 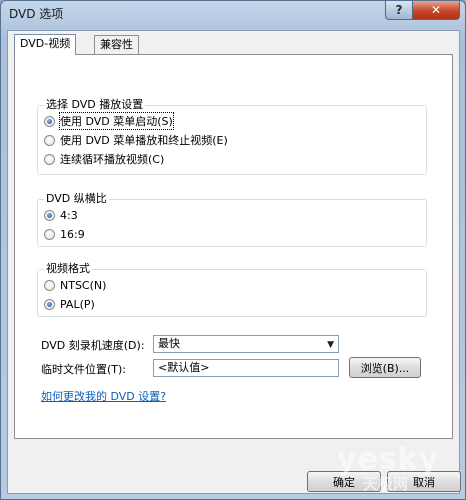 I want to click on group-title: DVD 纵横比, so click(x=76, y=199).